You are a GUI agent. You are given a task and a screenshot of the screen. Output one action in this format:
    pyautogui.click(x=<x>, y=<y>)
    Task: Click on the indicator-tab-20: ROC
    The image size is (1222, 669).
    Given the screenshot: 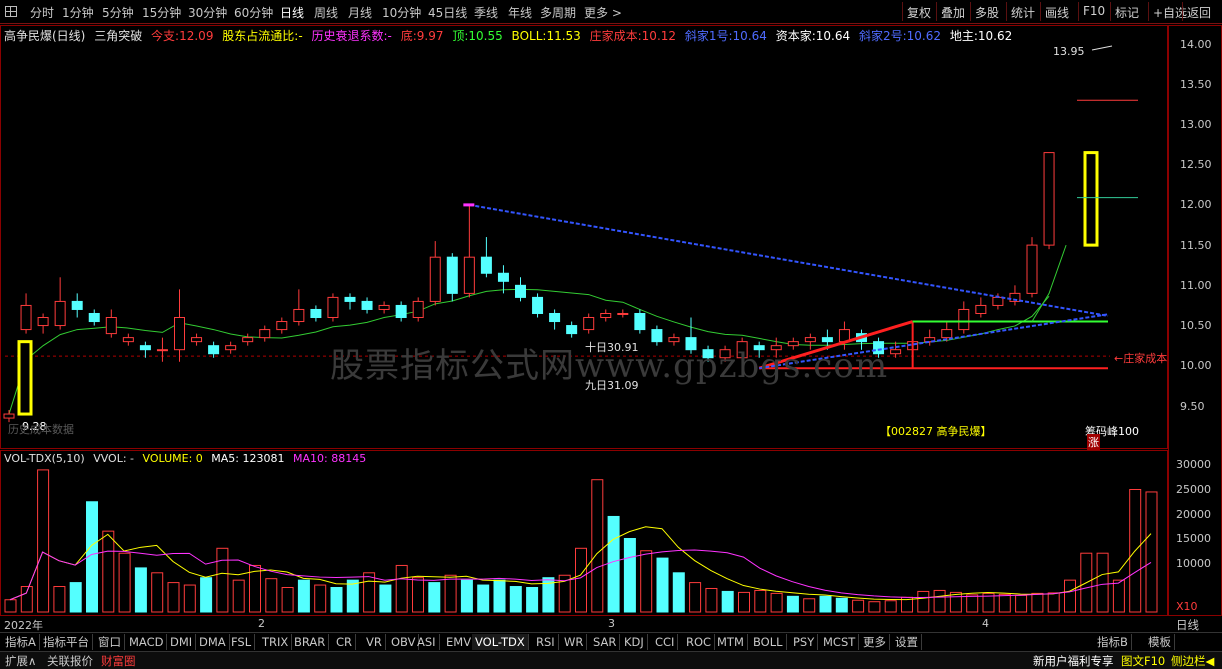 What is the action you would take?
    pyautogui.click(x=699, y=642)
    